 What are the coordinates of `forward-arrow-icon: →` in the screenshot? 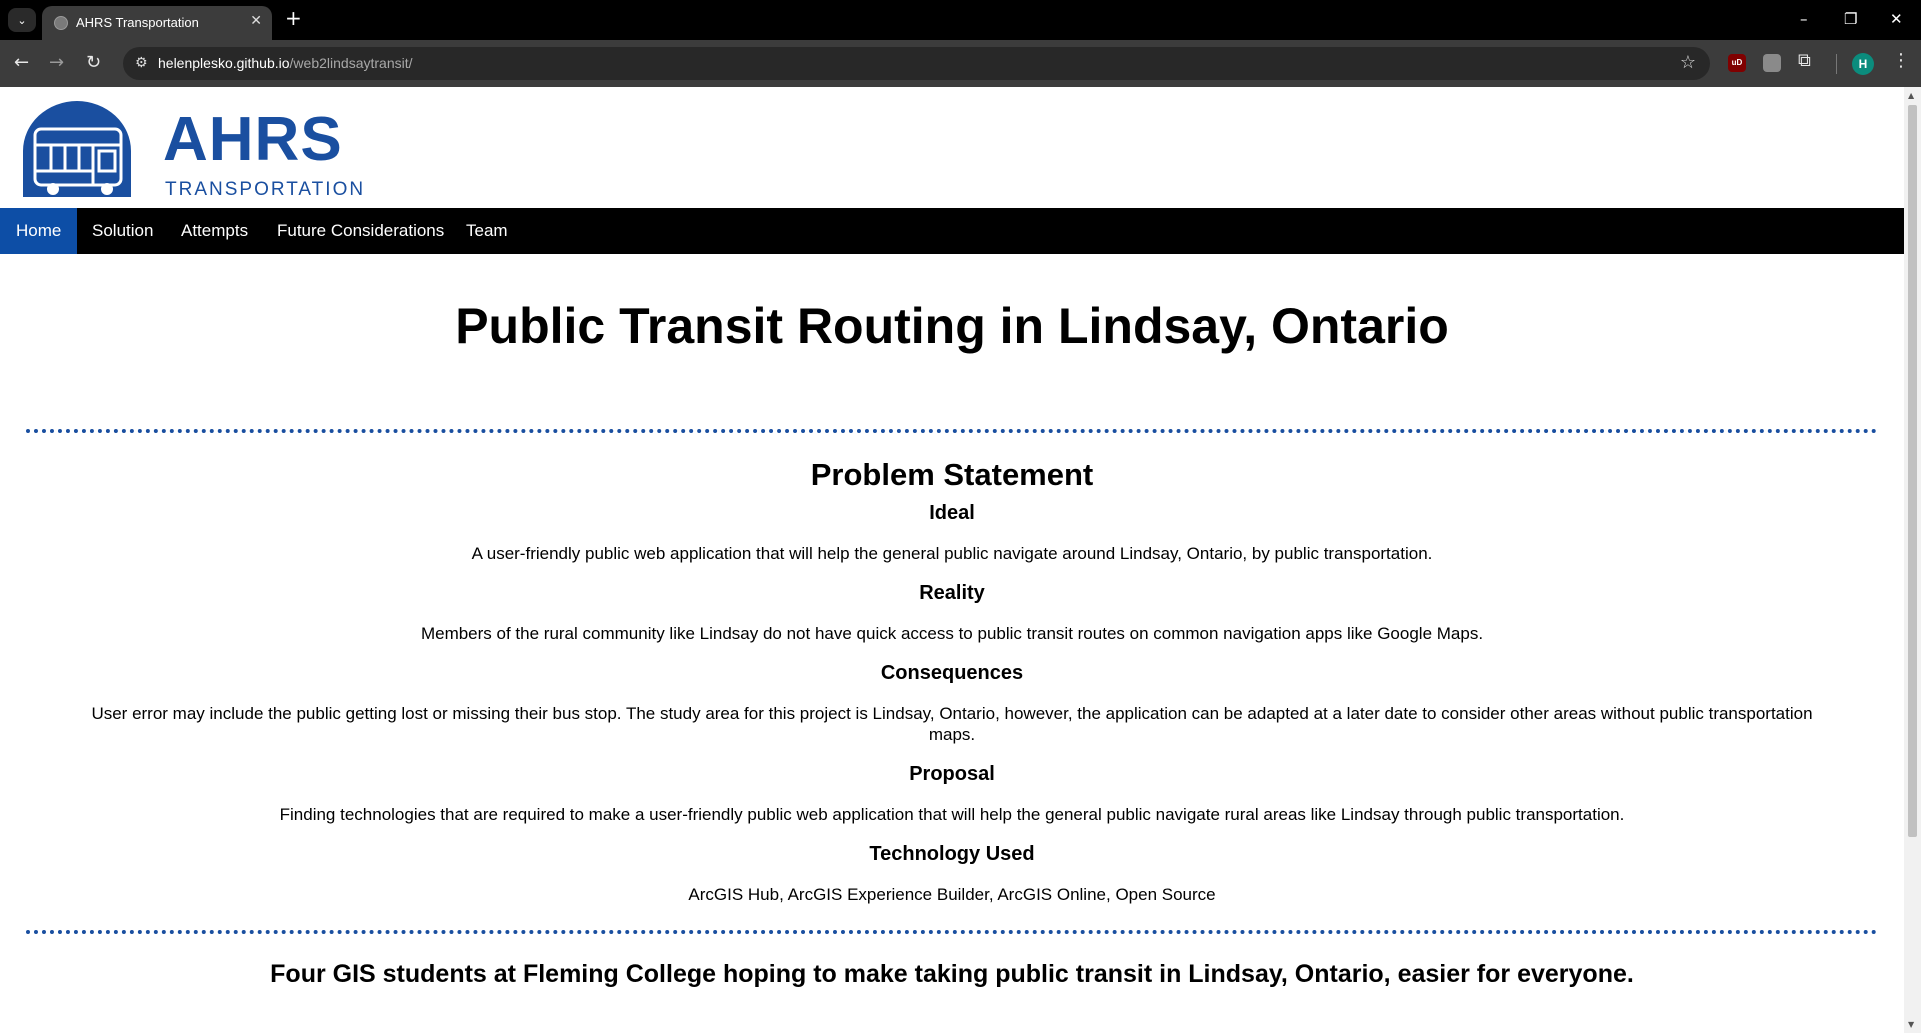 It's located at (56, 62).